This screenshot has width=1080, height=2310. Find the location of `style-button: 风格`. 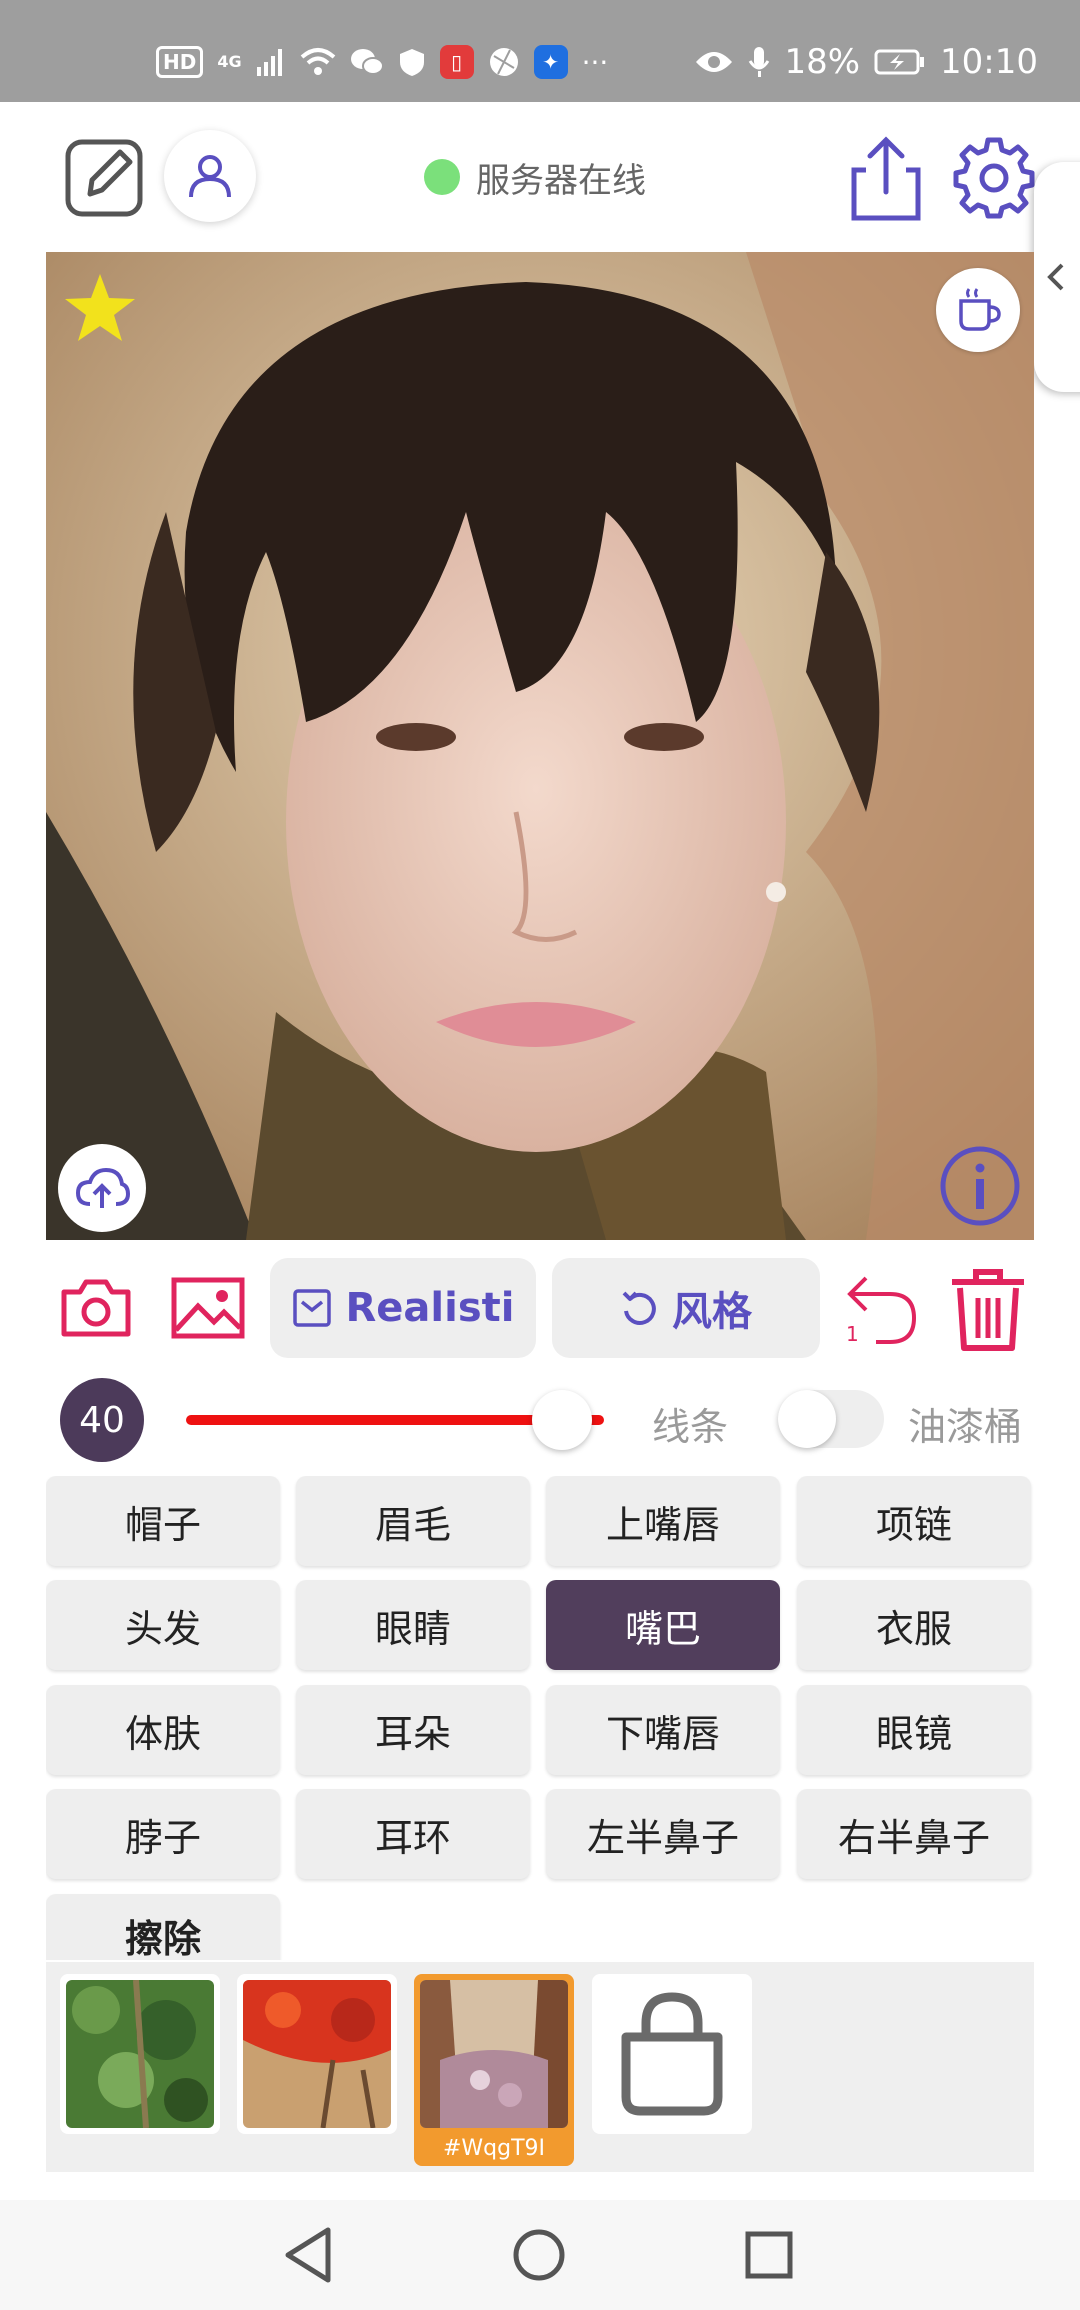

style-button: 风格 is located at coordinates (686, 1308).